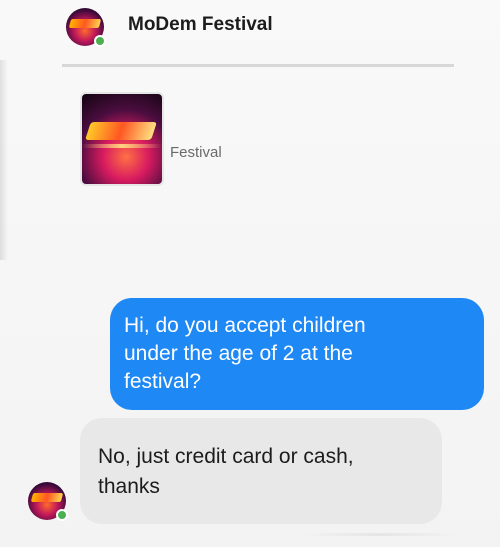 The height and width of the screenshot is (547, 500). I want to click on bottom-shadow, so click(380, 534).